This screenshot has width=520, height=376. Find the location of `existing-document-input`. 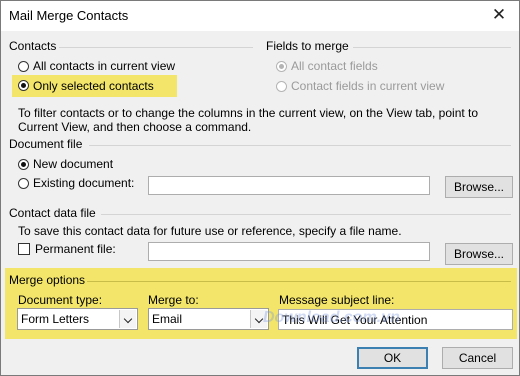

existing-document-input is located at coordinates (289, 185).